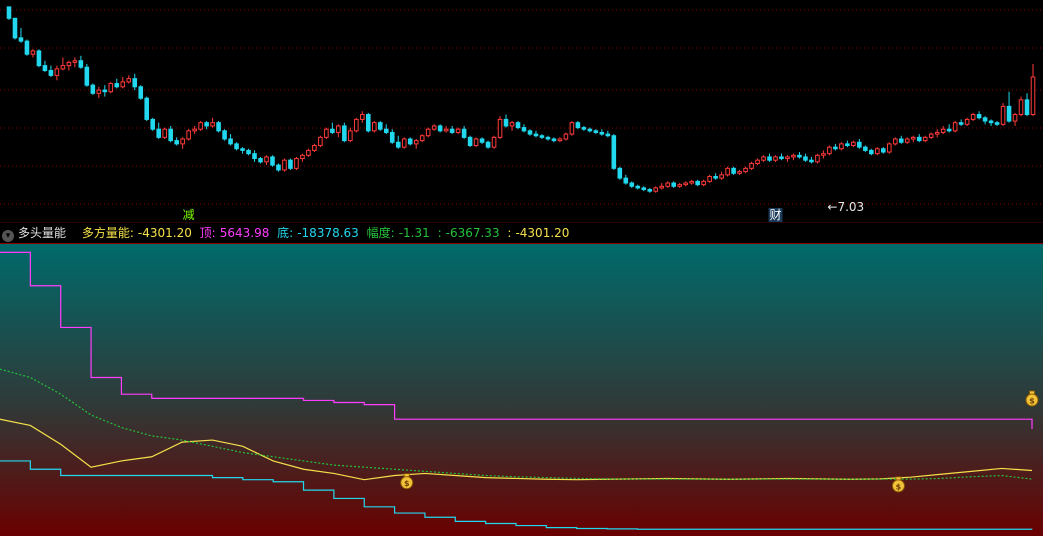  Describe the element at coordinates (406, 475) in the screenshot. I see `money-bag-neck` at that location.